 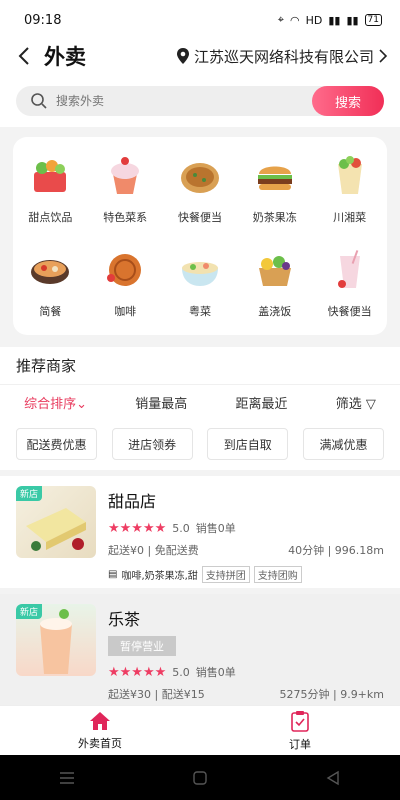 What do you see at coordinates (350, 270) in the screenshot?
I see `drink-icon` at bounding box center [350, 270].